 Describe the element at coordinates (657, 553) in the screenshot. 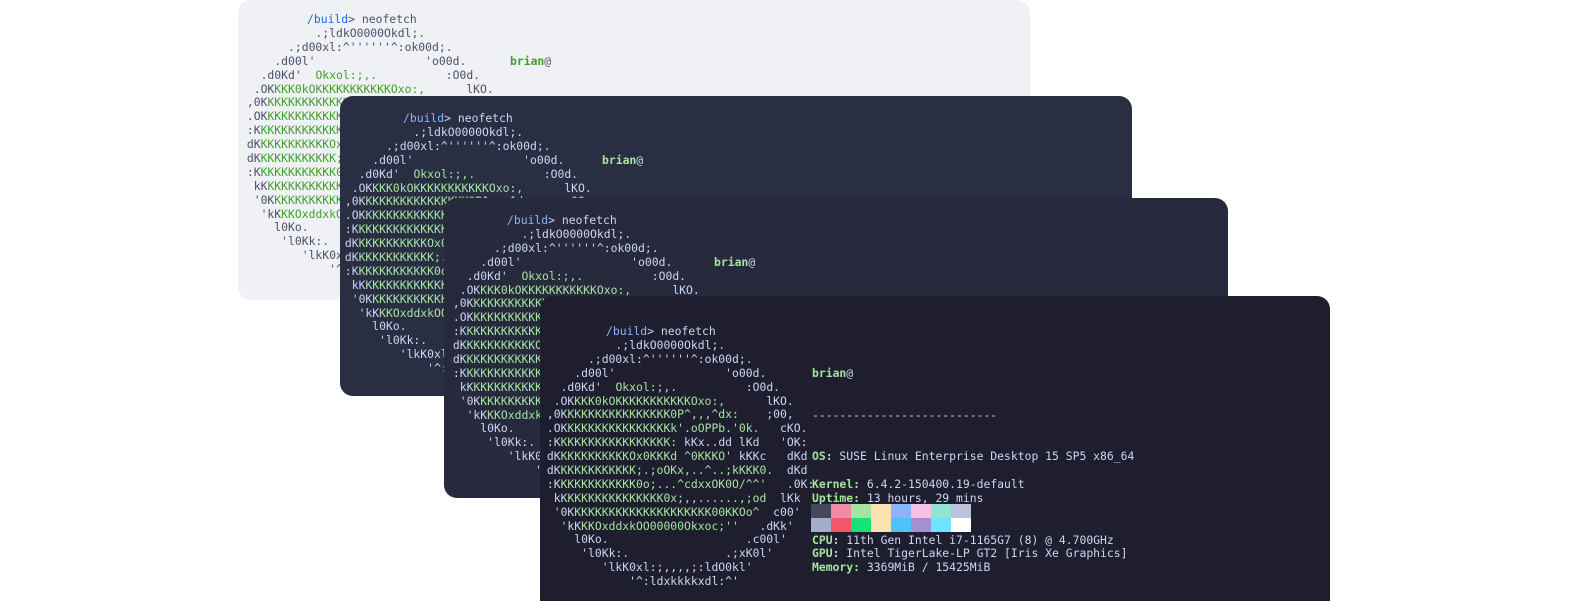

I see `ascii-logo-line: 'l0Kk:. .;xK0l'` at that location.